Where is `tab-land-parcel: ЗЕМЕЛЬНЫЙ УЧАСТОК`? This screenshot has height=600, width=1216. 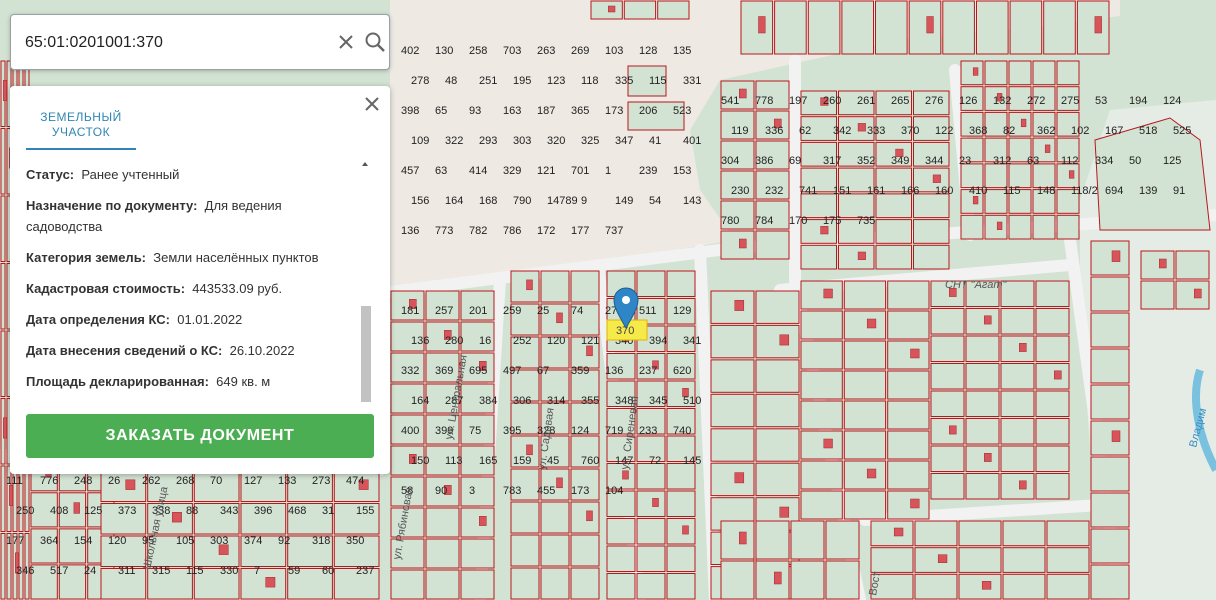 tab-land-parcel: ЗЕМЕЛЬНЫЙ УЧАСТОК is located at coordinates (81, 130).